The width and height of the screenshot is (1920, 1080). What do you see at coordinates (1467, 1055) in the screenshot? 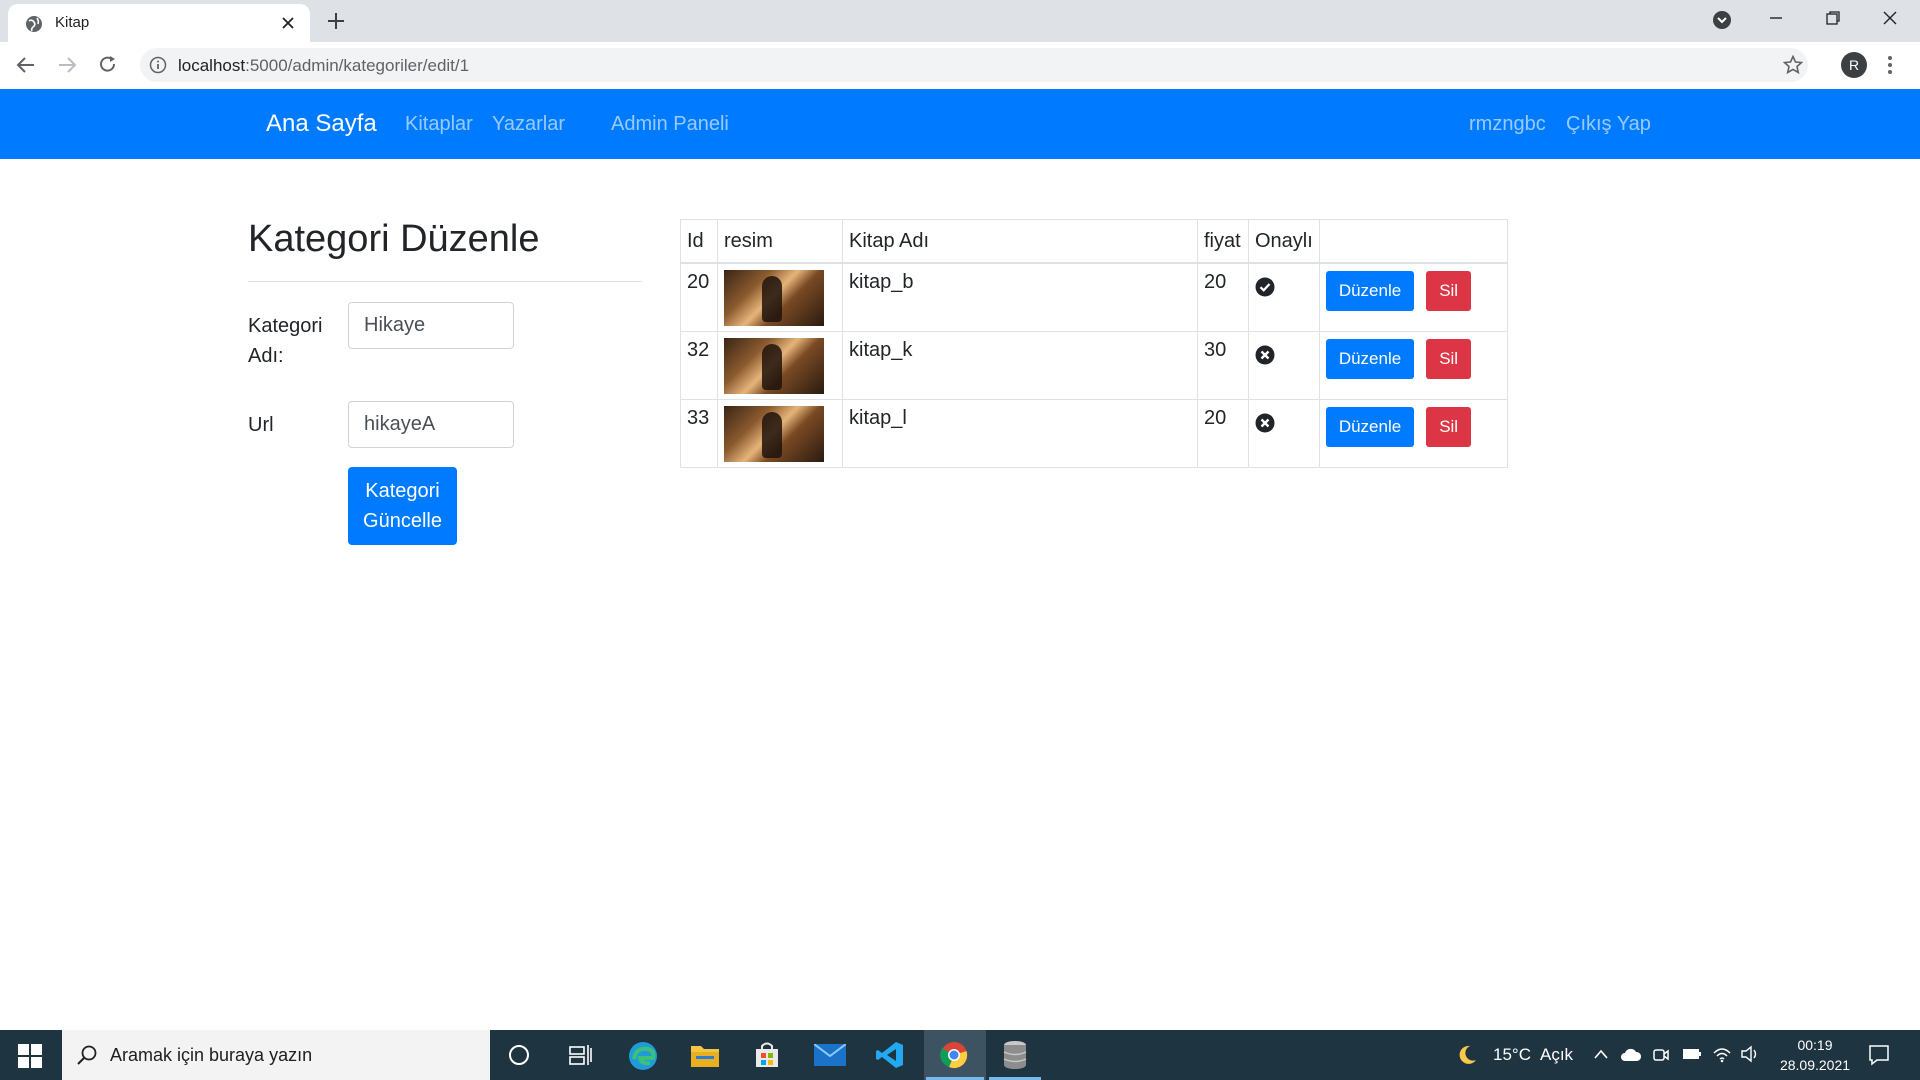
I see `moon-weather-icon` at bounding box center [1467, 1055].